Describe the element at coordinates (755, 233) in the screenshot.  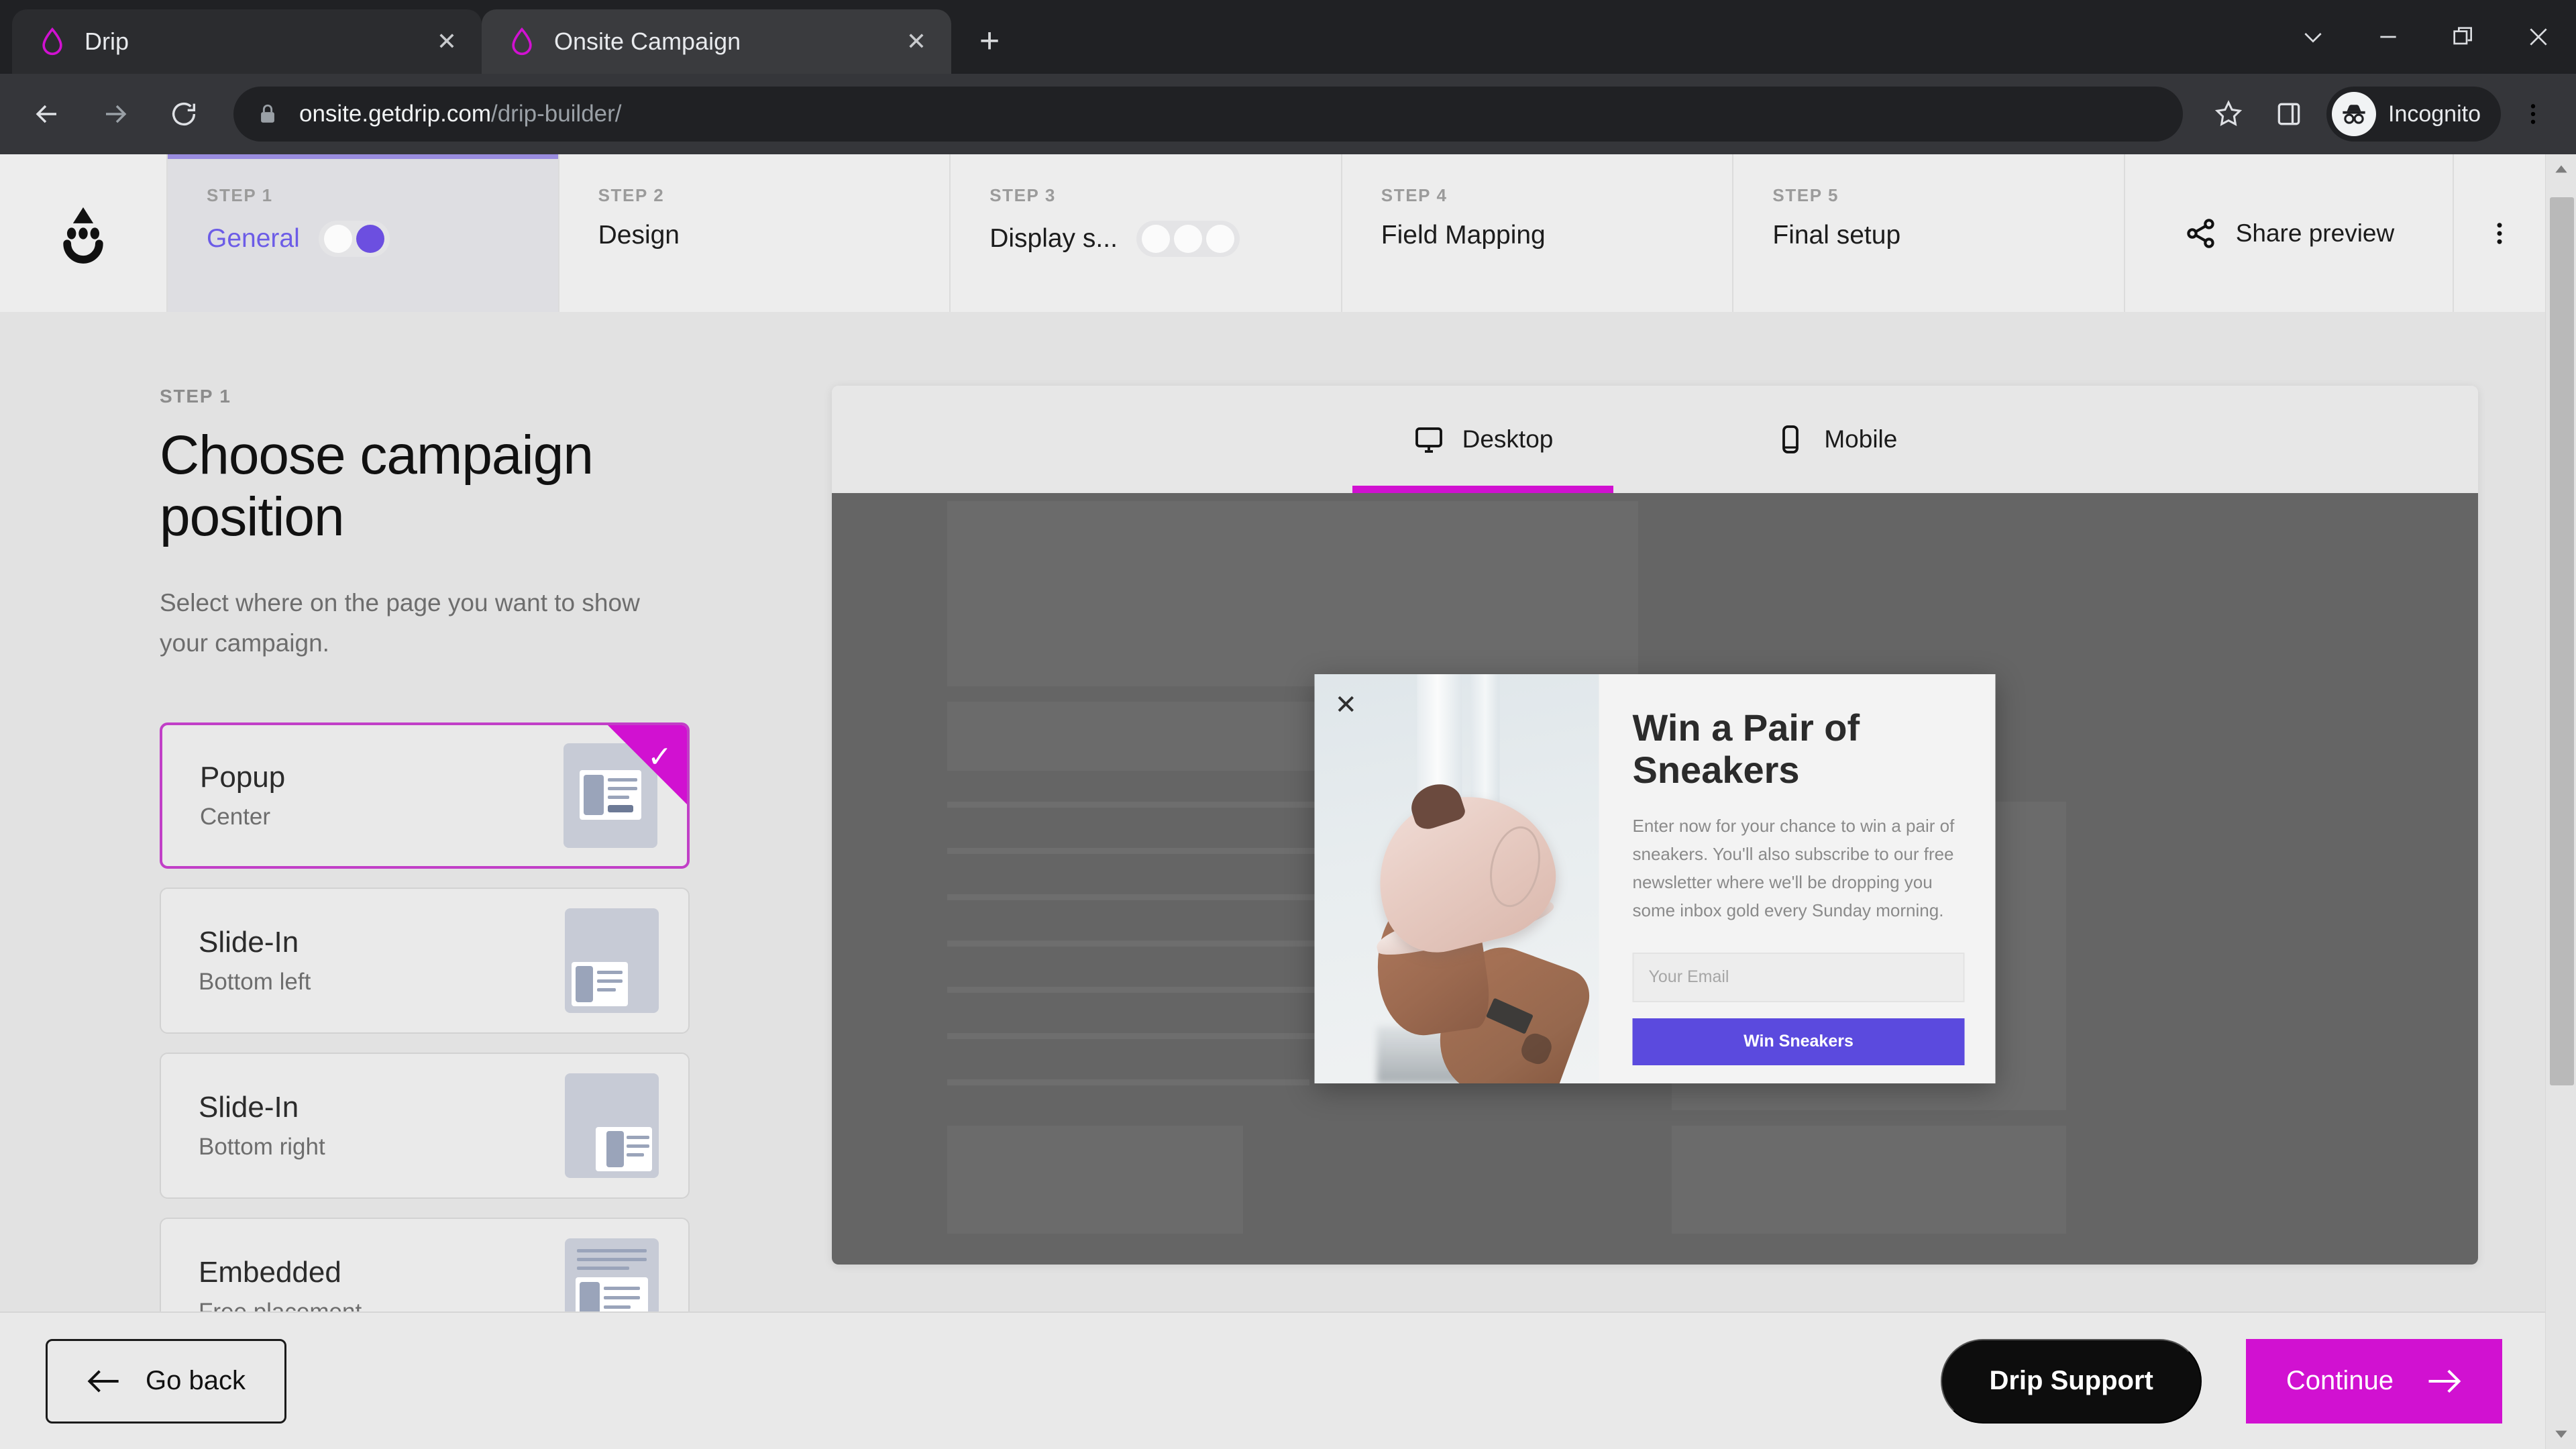
I see `step-tab-design: STEP 2 Design` at that location.